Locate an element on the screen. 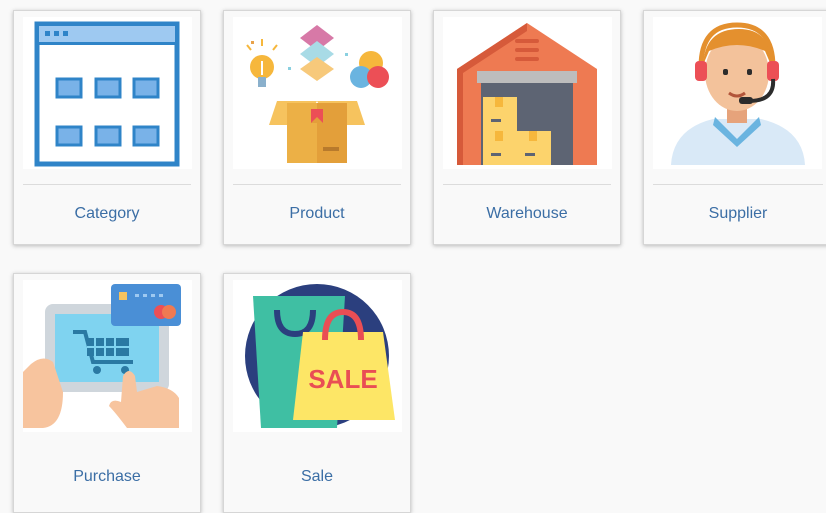 The width and height of the screenshot is (826, 513). svg-text: SALE is located at coordinates (342, 379).